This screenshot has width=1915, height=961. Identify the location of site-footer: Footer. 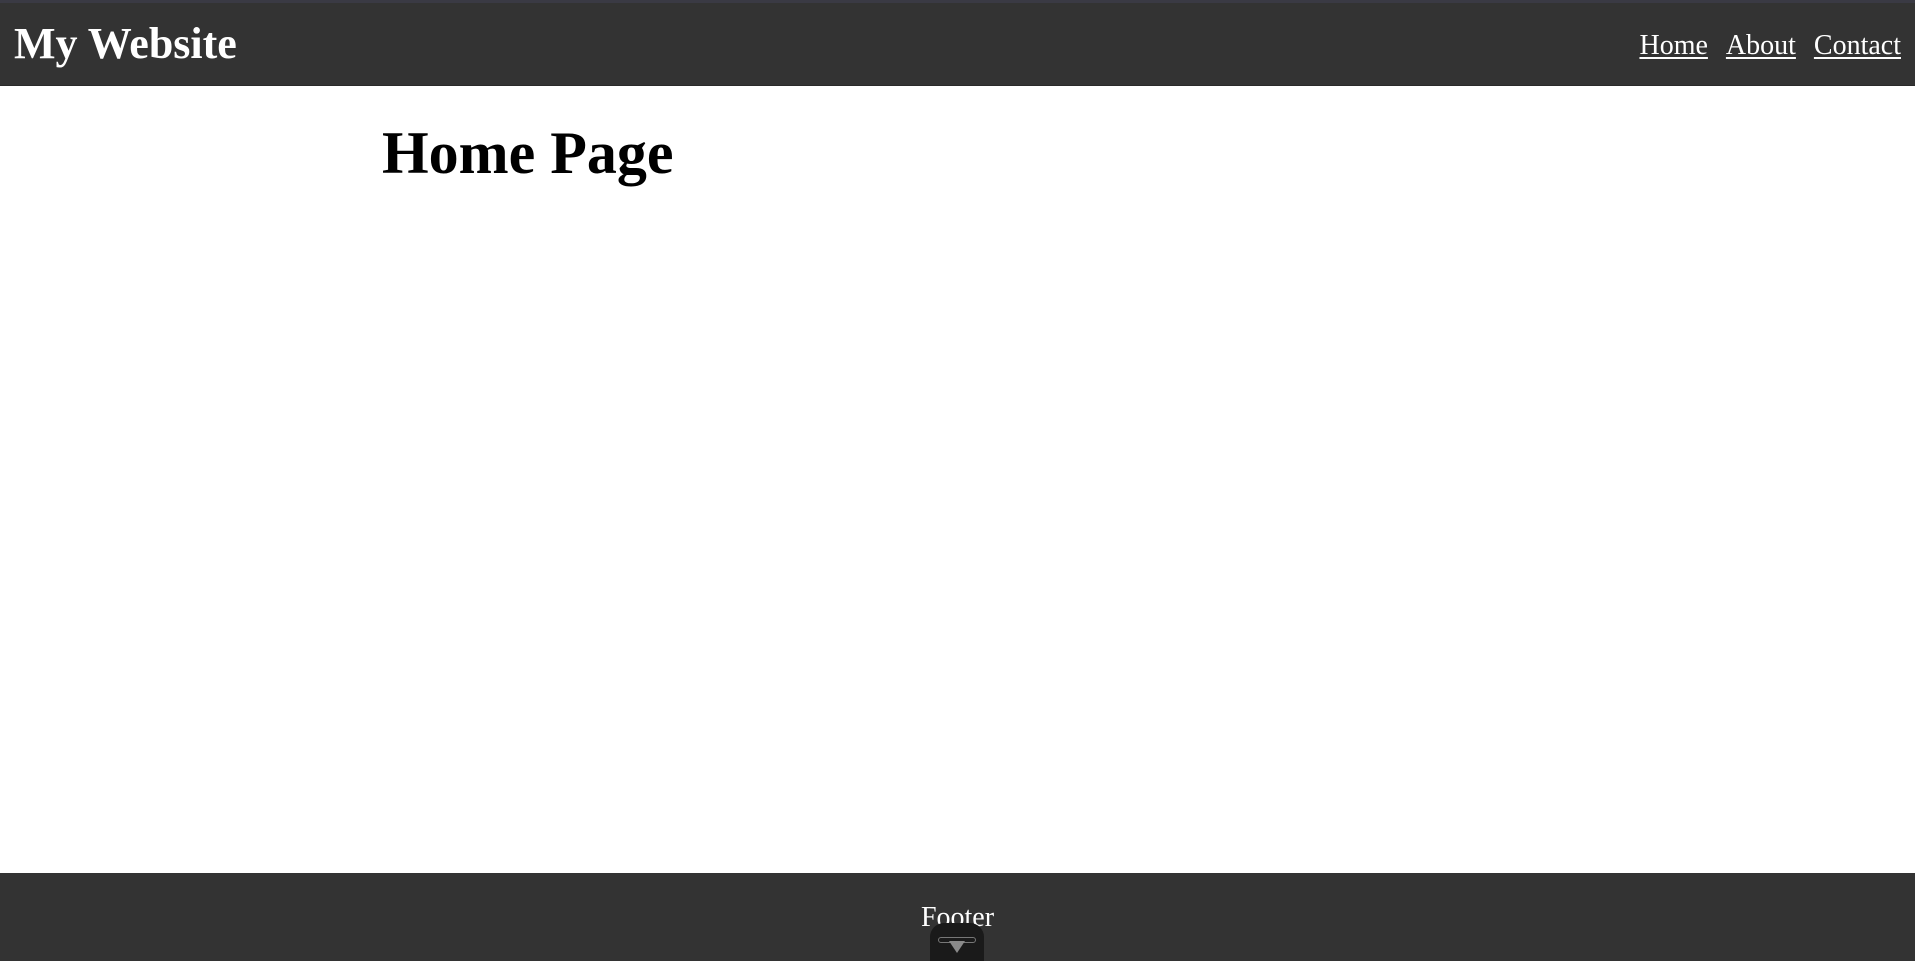
(957, 917).